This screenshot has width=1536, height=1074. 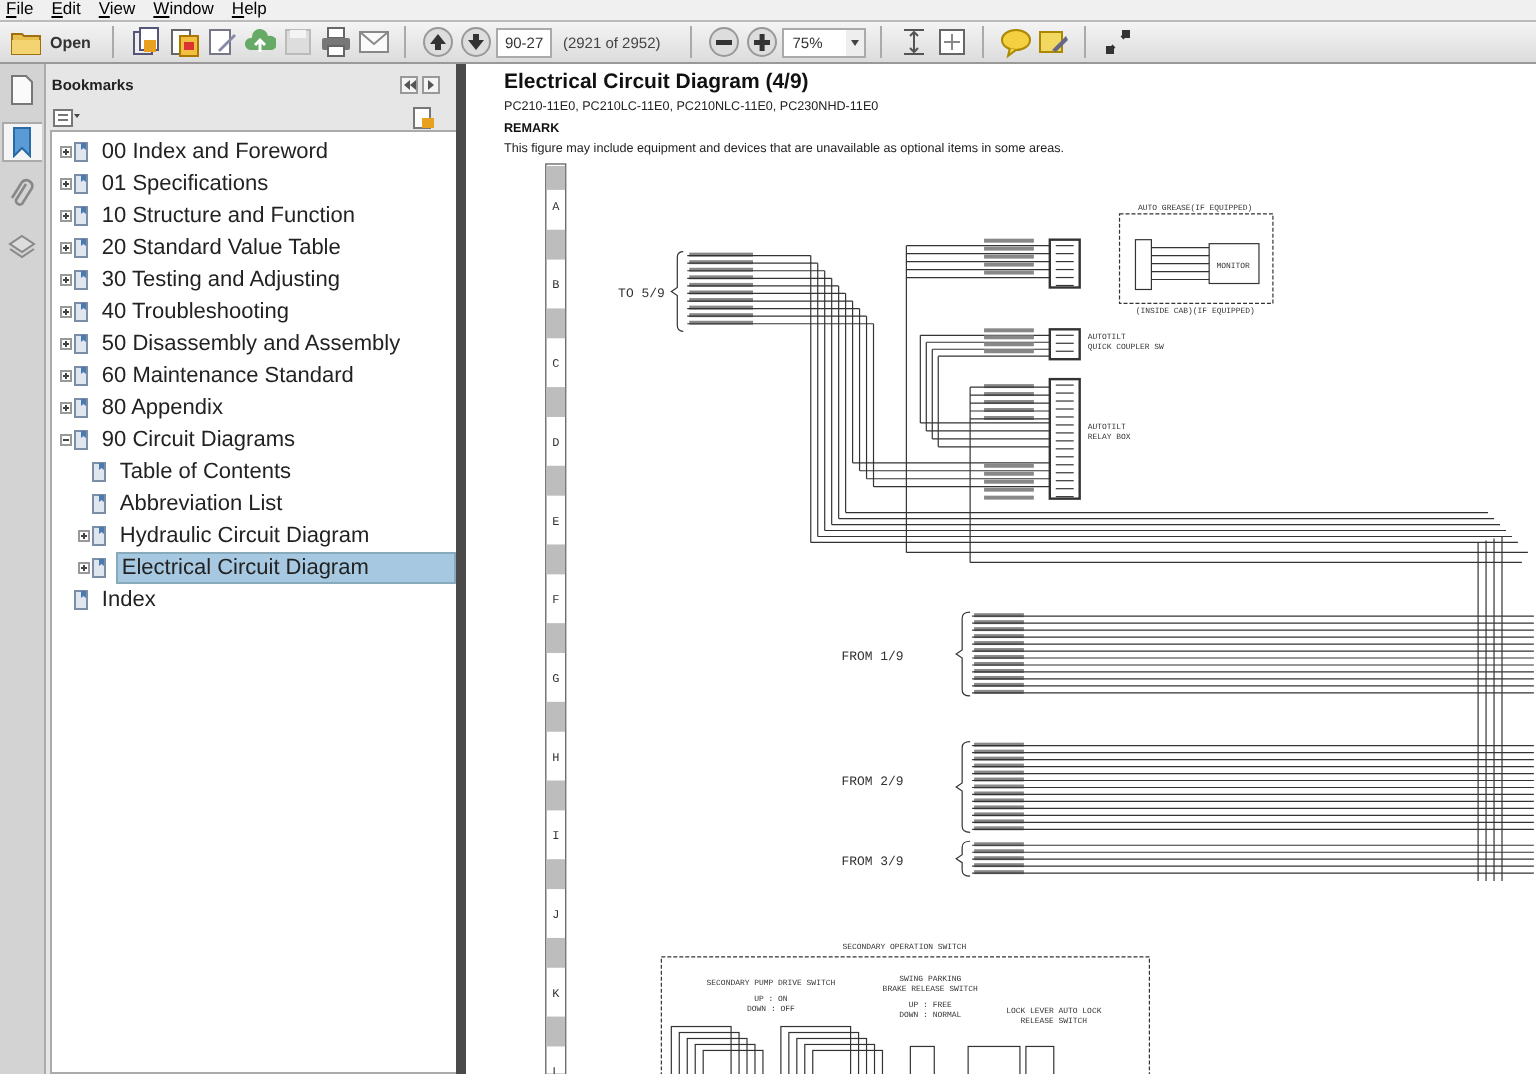 I want to click on print-icon, so click(x=335, y=42).